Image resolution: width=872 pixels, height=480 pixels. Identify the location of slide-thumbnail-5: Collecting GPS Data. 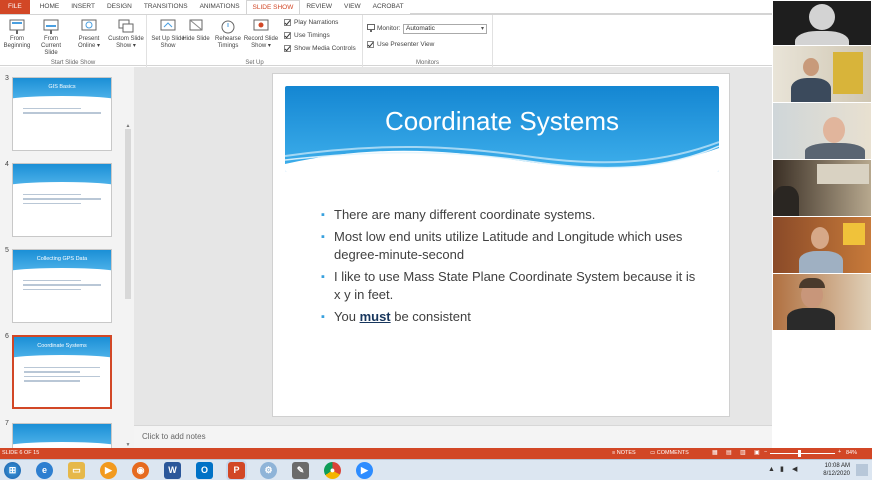
(62, 286).